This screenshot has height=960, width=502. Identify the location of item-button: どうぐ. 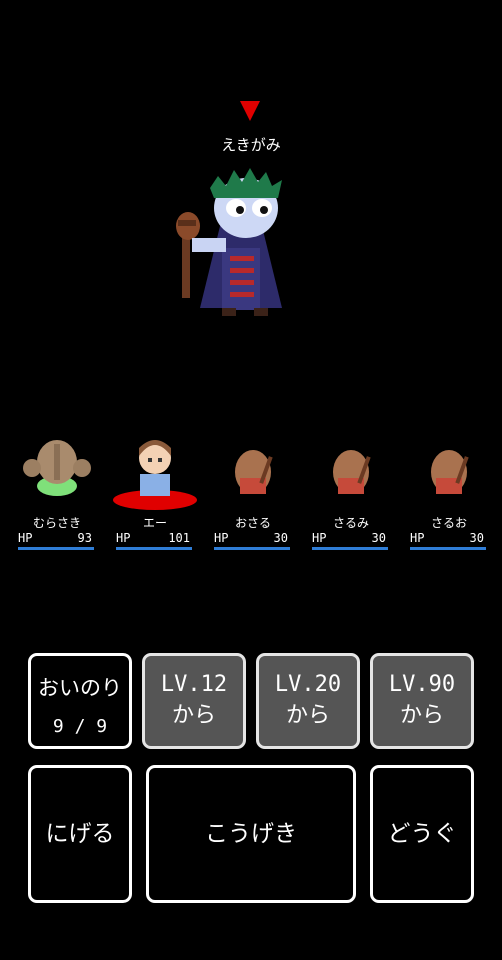
(422, 834).